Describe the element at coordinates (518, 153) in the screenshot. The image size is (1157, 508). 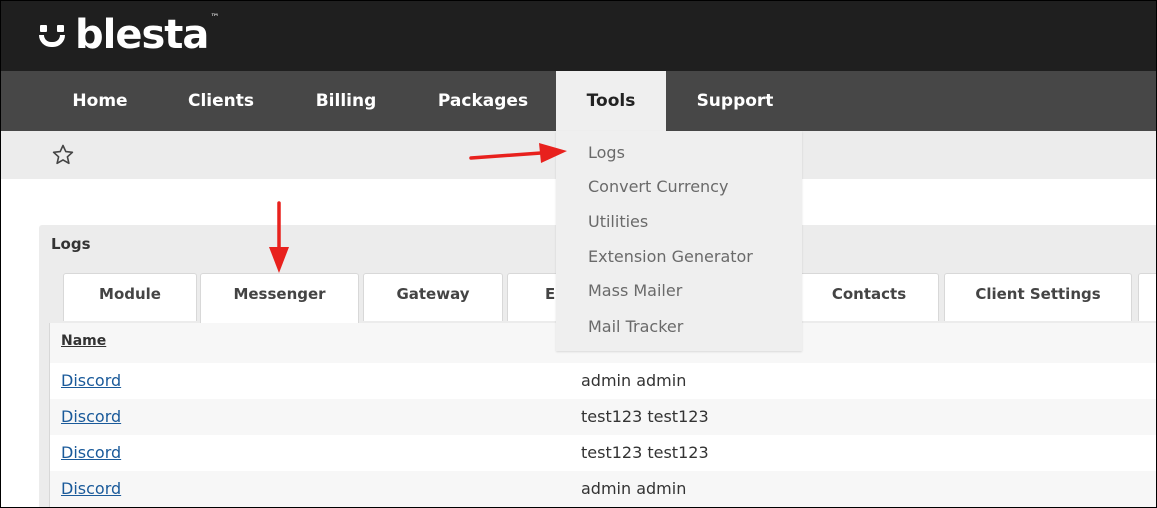
I see `arrow-to-logs-icon` at that location.